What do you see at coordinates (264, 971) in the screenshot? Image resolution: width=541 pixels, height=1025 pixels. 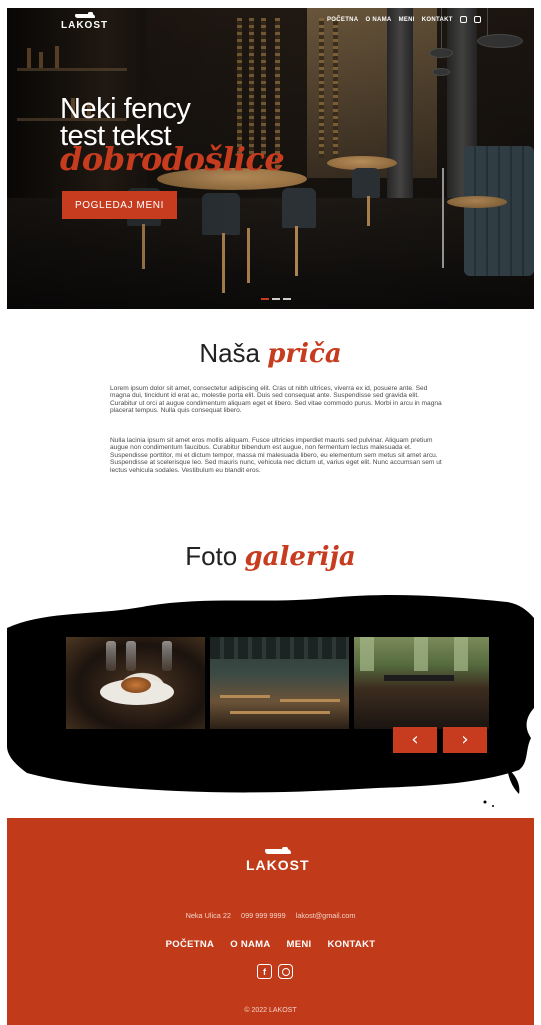 I see `facebook-icon: f` at bounding box center [264, 971].